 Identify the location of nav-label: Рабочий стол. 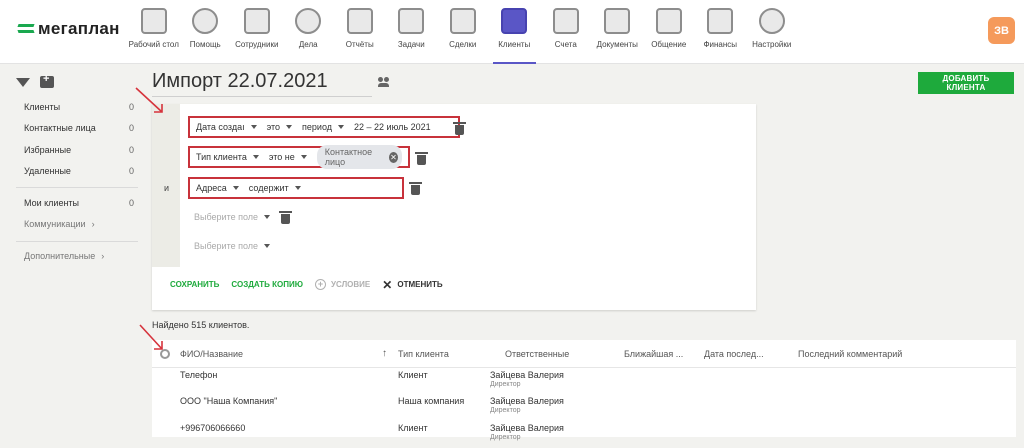
(153, 44).